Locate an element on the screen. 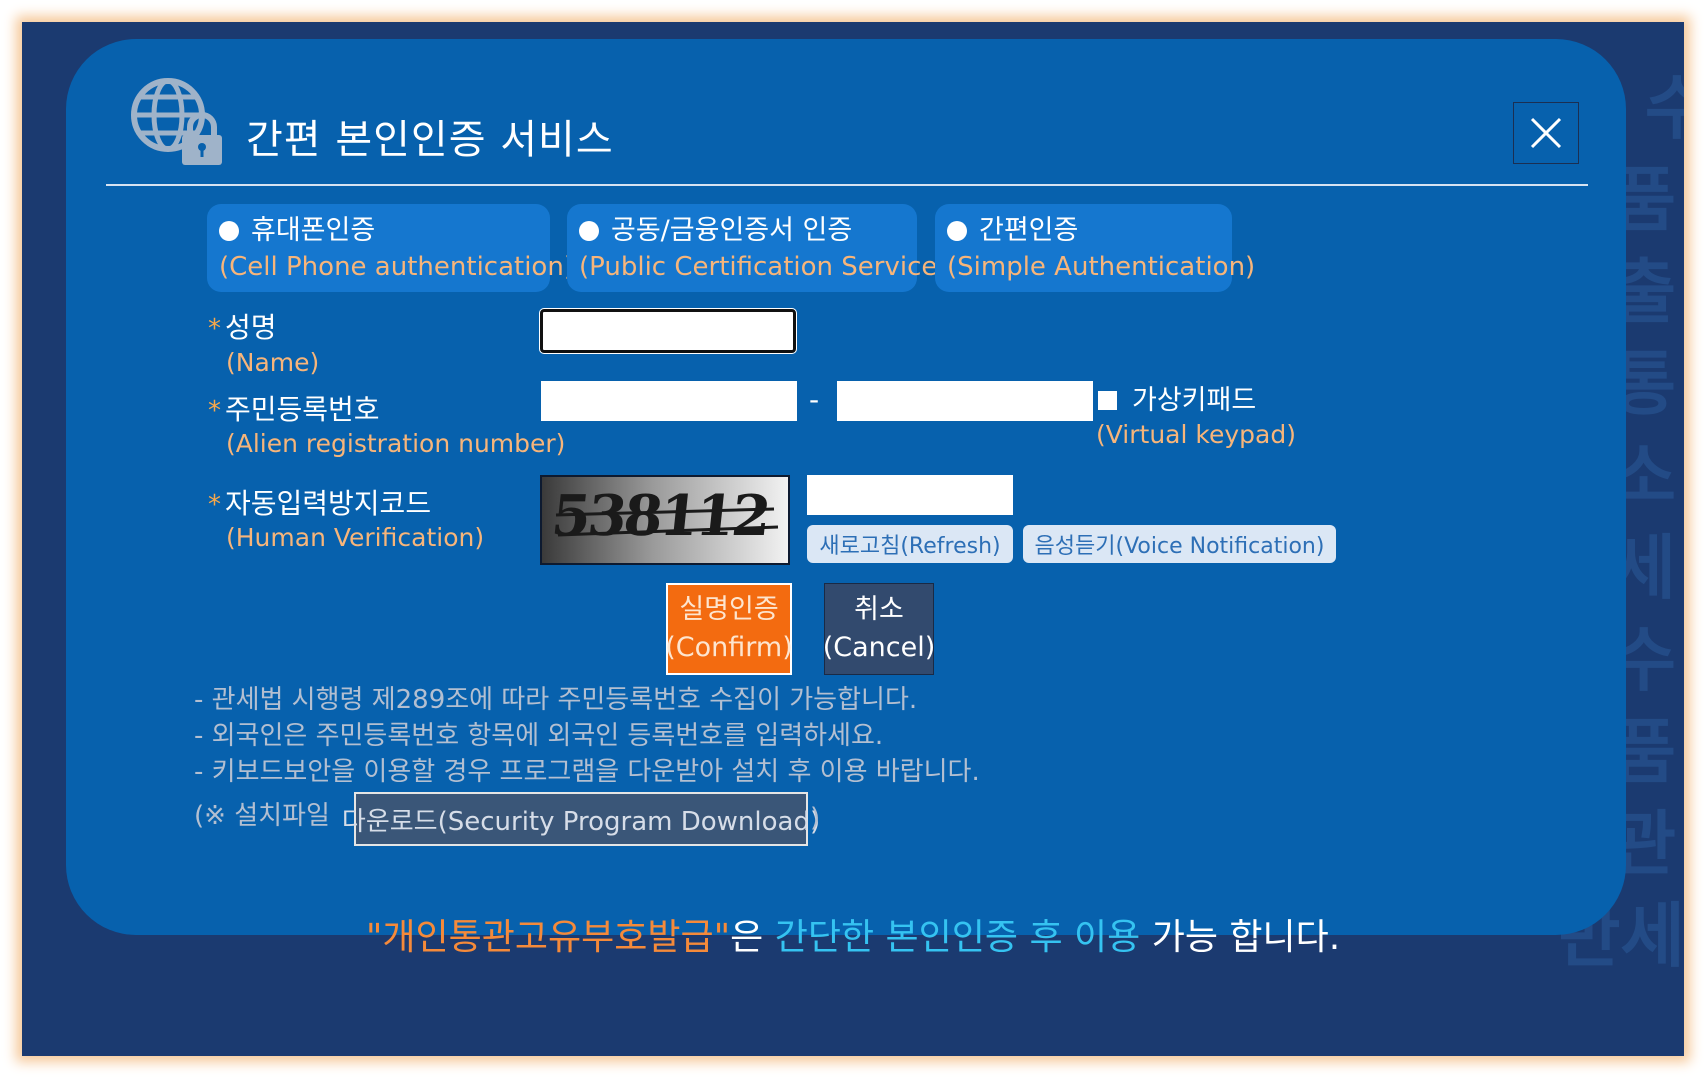 The height and width of the screenshot is (1079, 1704). tab-simple-auth: 간편인증 (Simple Authentication) is located at coordinates (1095, 248).